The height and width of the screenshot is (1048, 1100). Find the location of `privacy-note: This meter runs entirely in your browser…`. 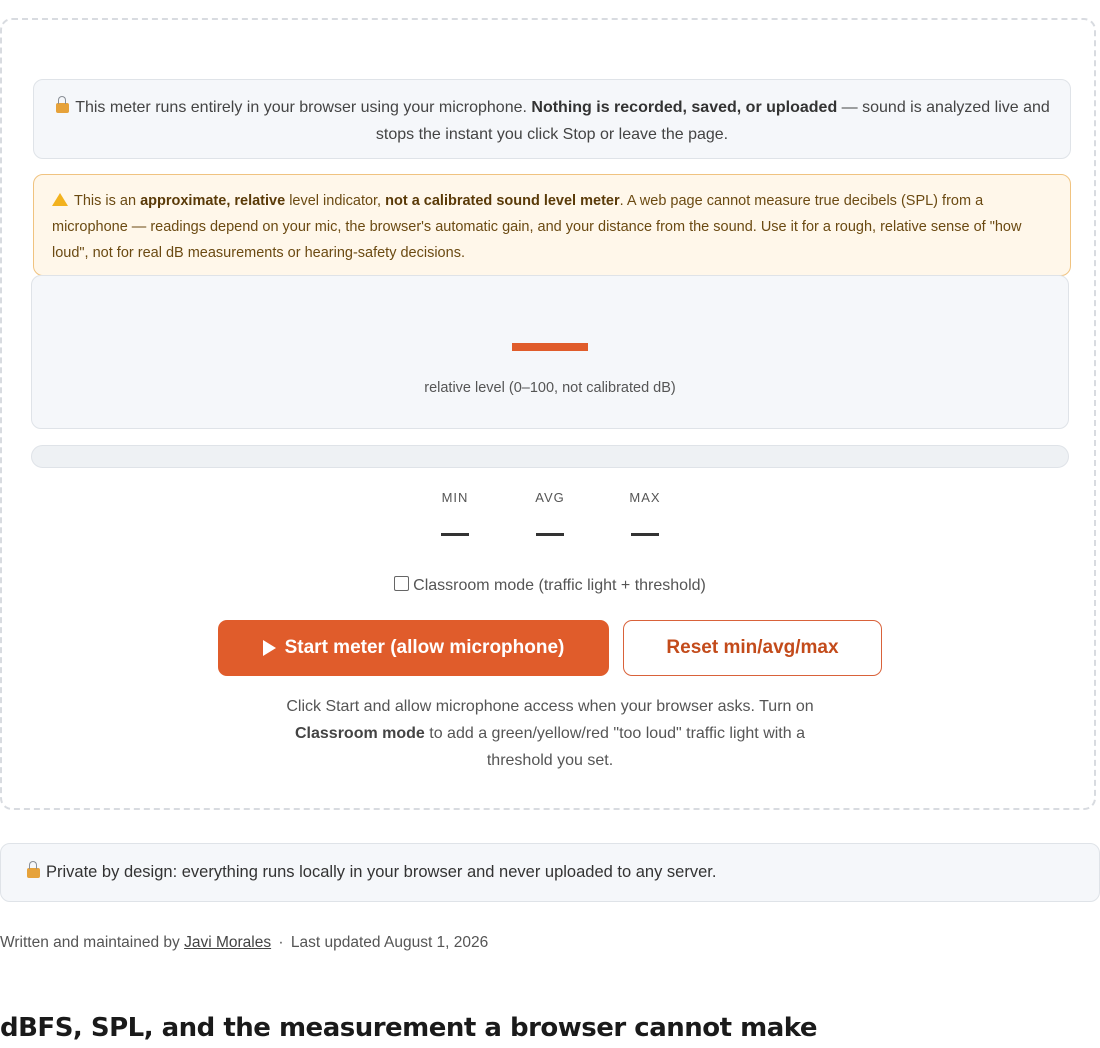

privacy-note: This meter runs entirely in your browser… is located at coordinates (552, 119).